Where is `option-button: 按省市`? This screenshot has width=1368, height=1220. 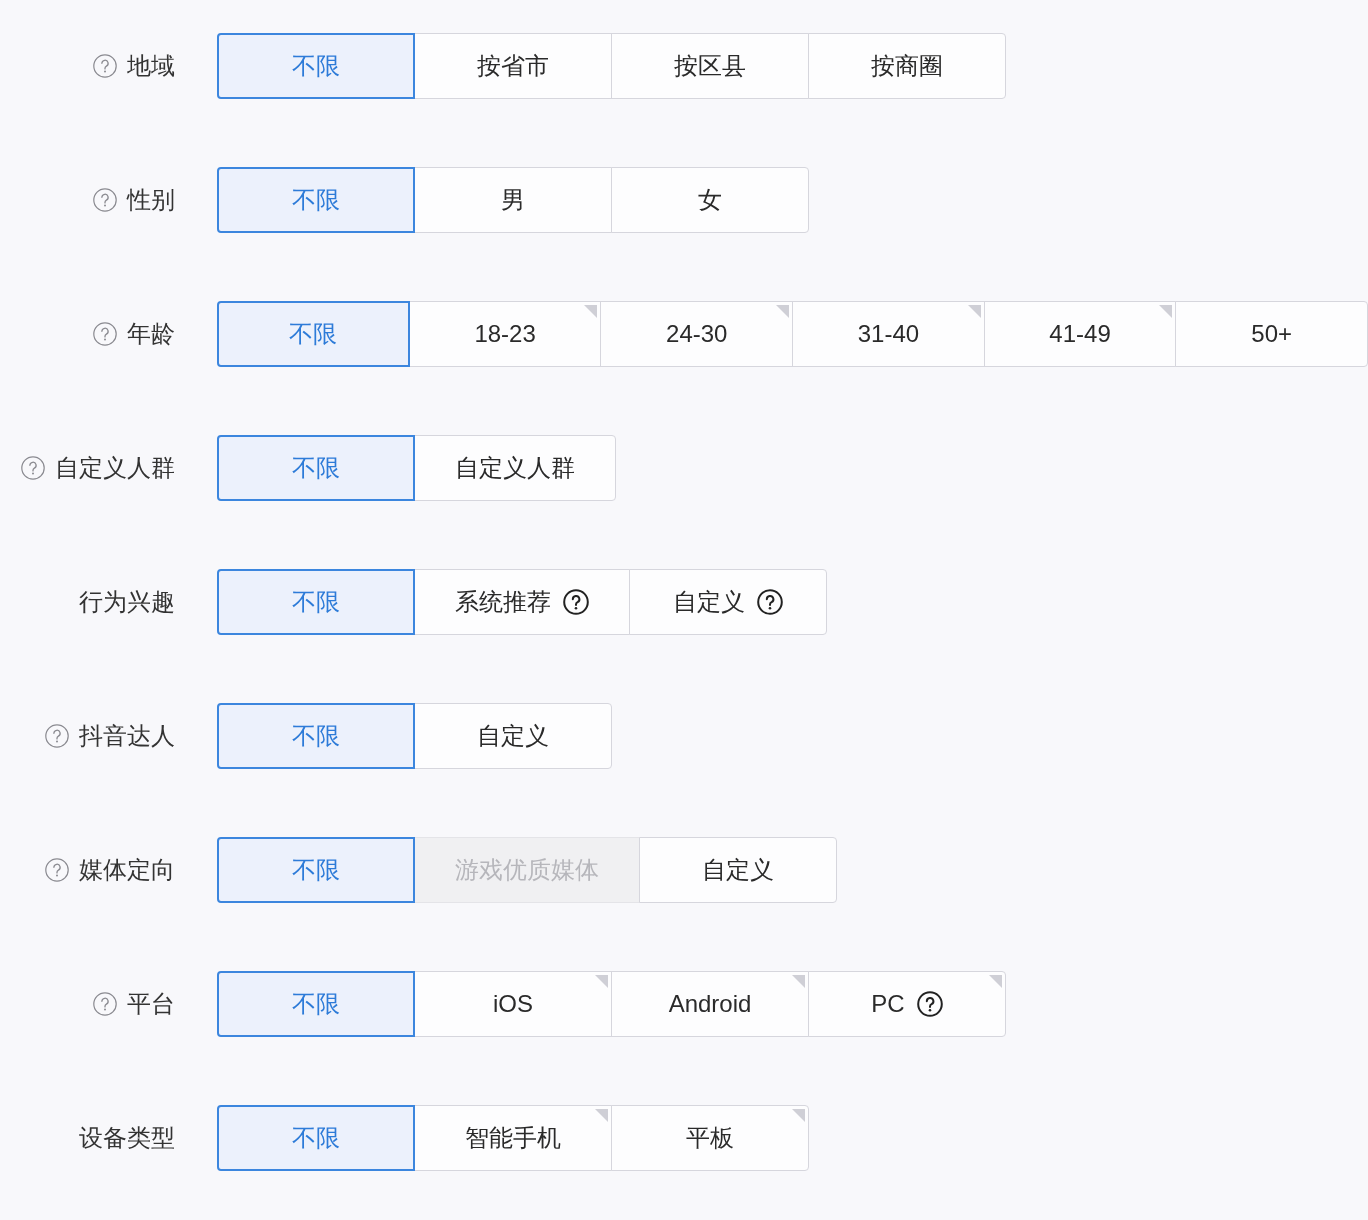 option-button: 按省市 is located at coordinates (513, 66).